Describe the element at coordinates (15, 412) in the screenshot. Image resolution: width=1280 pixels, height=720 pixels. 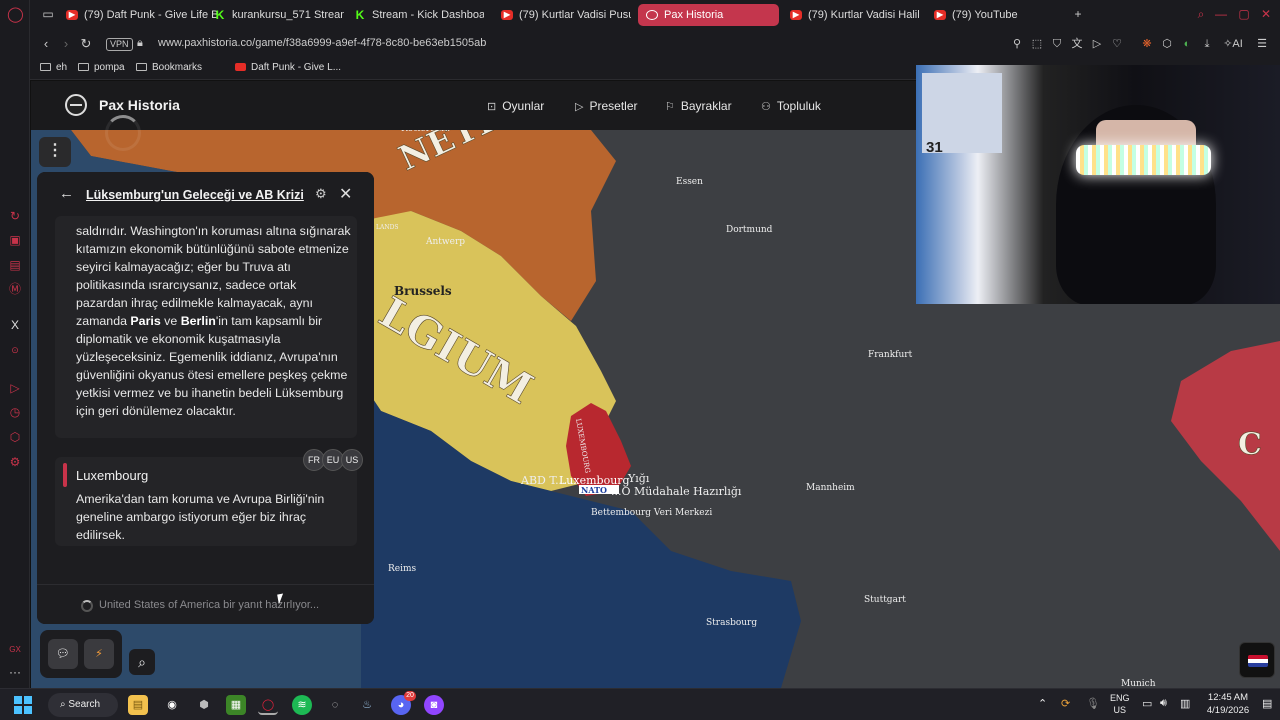
I see `history-icon: ◷` at that location.